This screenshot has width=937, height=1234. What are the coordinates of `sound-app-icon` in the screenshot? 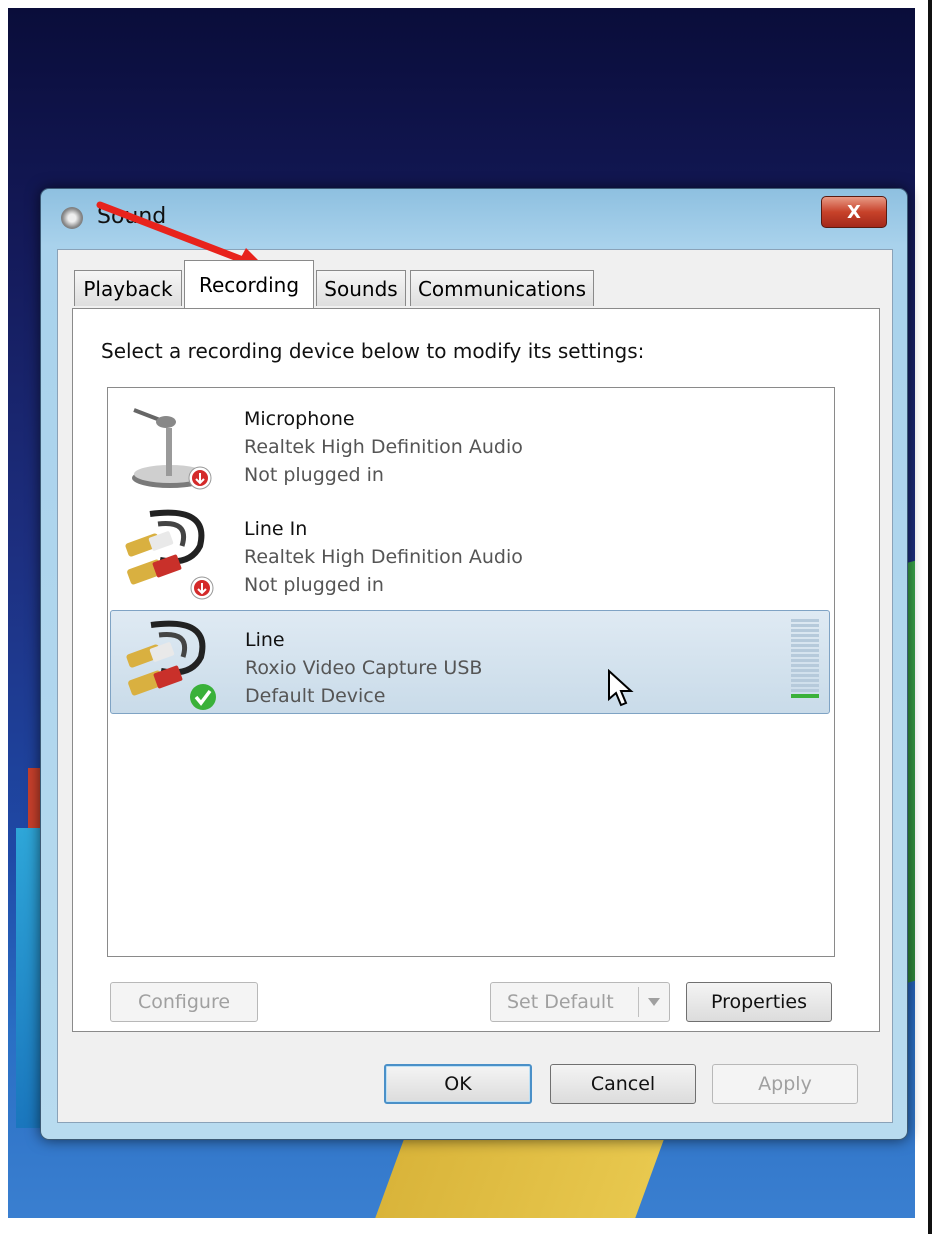 It's located at (72, 218).